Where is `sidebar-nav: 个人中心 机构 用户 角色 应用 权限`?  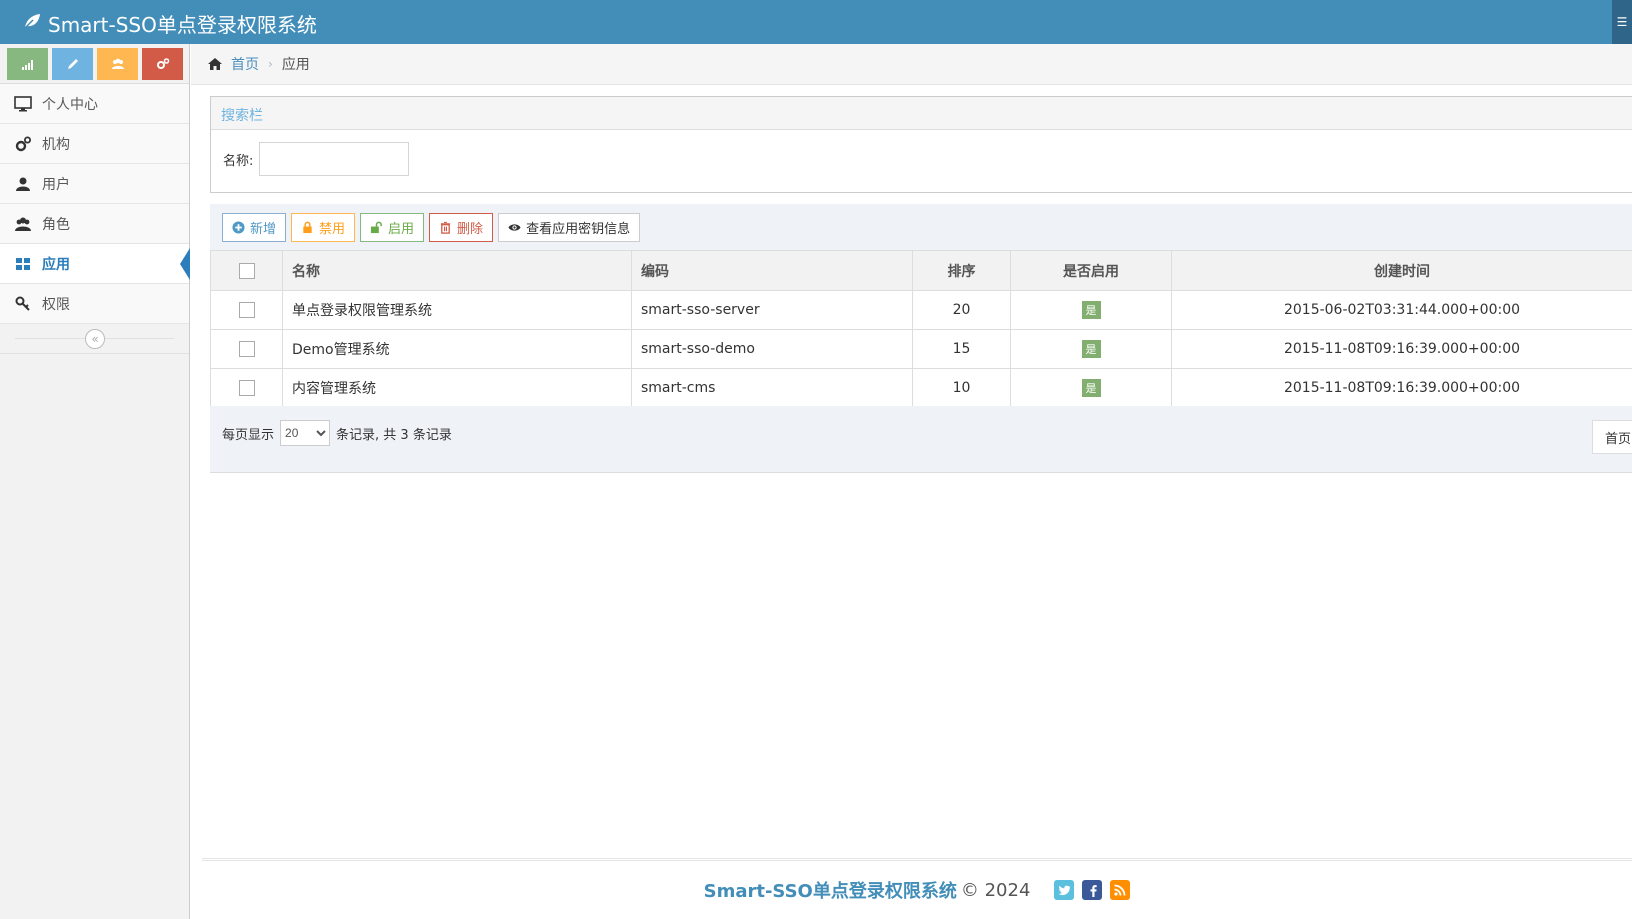
sidebar-nav: 个人中心 机构 用户 角色 应用 权限 is located at coordinates (95, 204).